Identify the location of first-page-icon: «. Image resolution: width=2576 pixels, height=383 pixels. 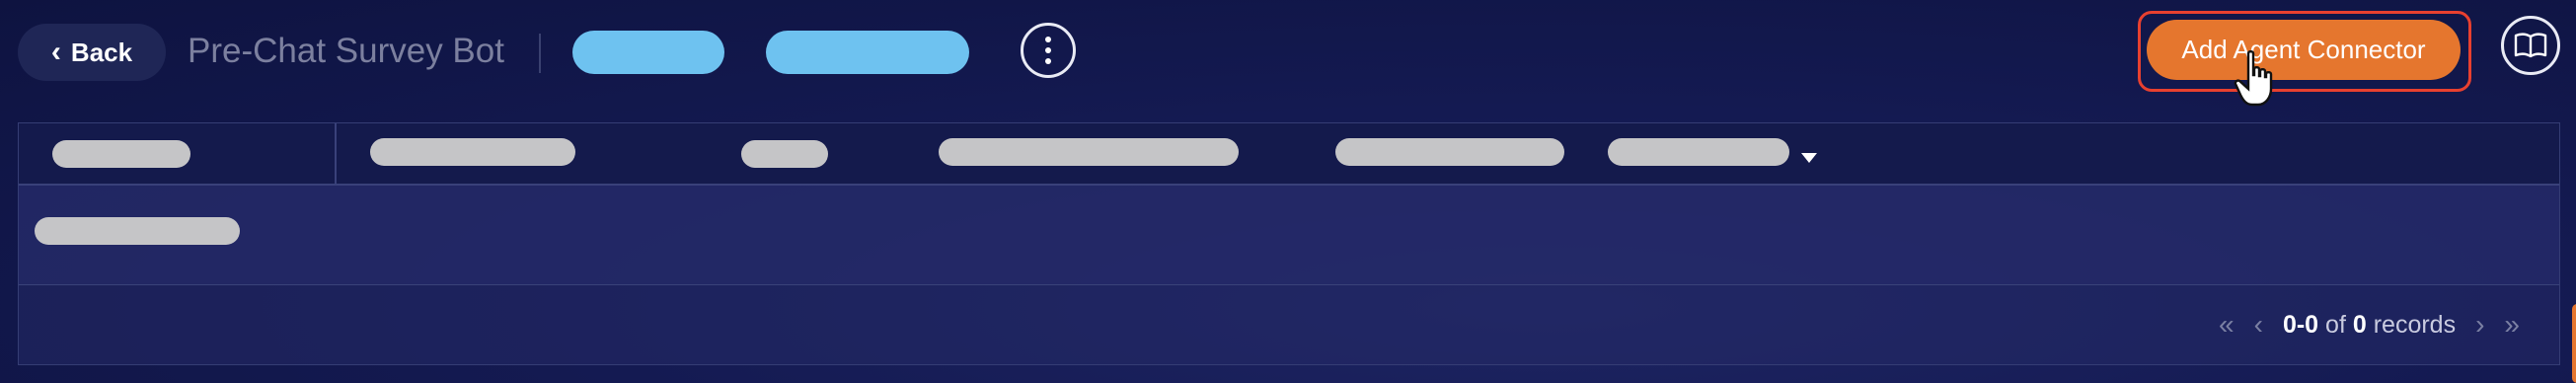
(2227, 325).